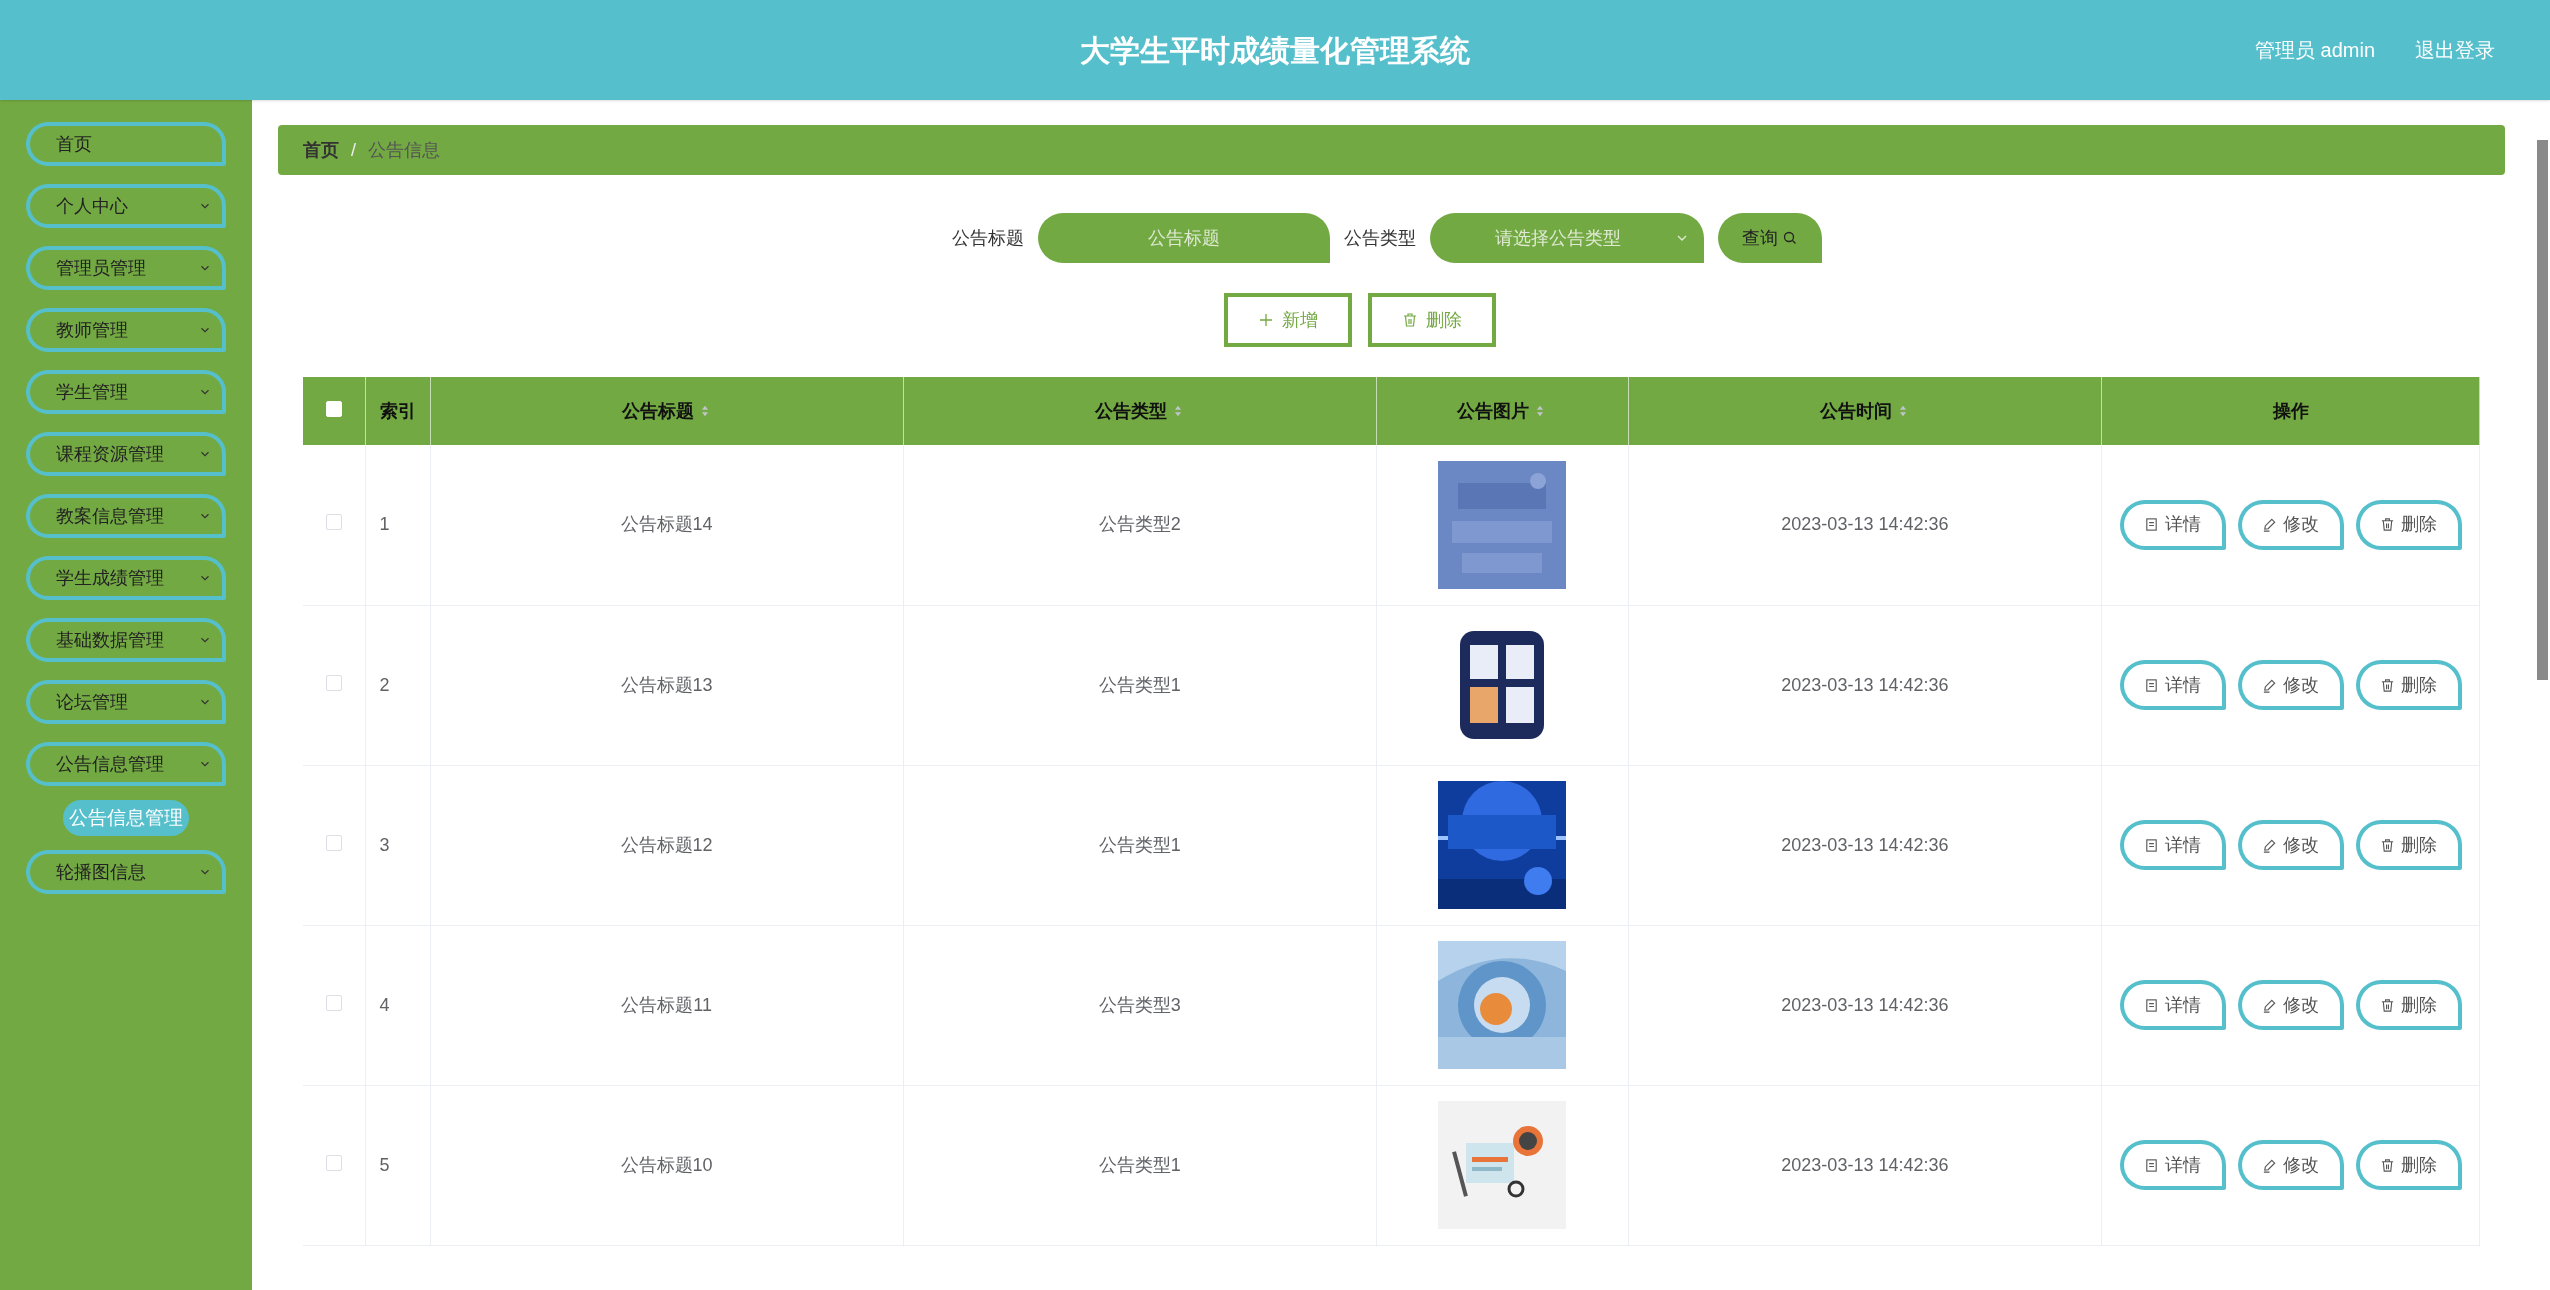  Describe the element at coordinates (1275, 50) in the screenshot. I see `app-title: 大学生平时成绩量化管理系统` at that location.